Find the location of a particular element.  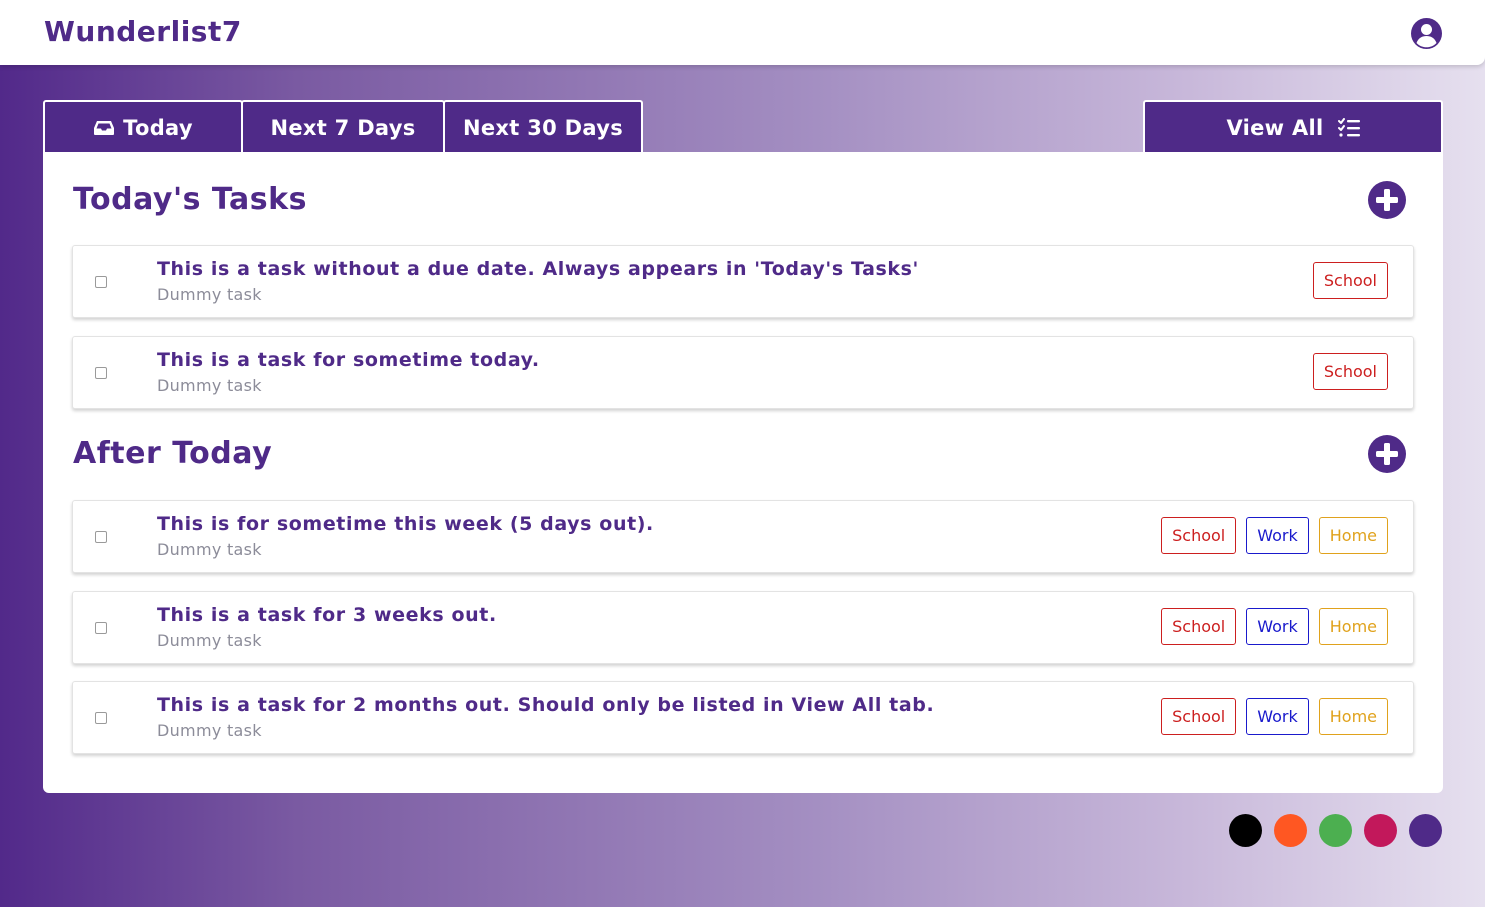

task-title: This is a task for sometime today. is located at coordinates (348, 360).